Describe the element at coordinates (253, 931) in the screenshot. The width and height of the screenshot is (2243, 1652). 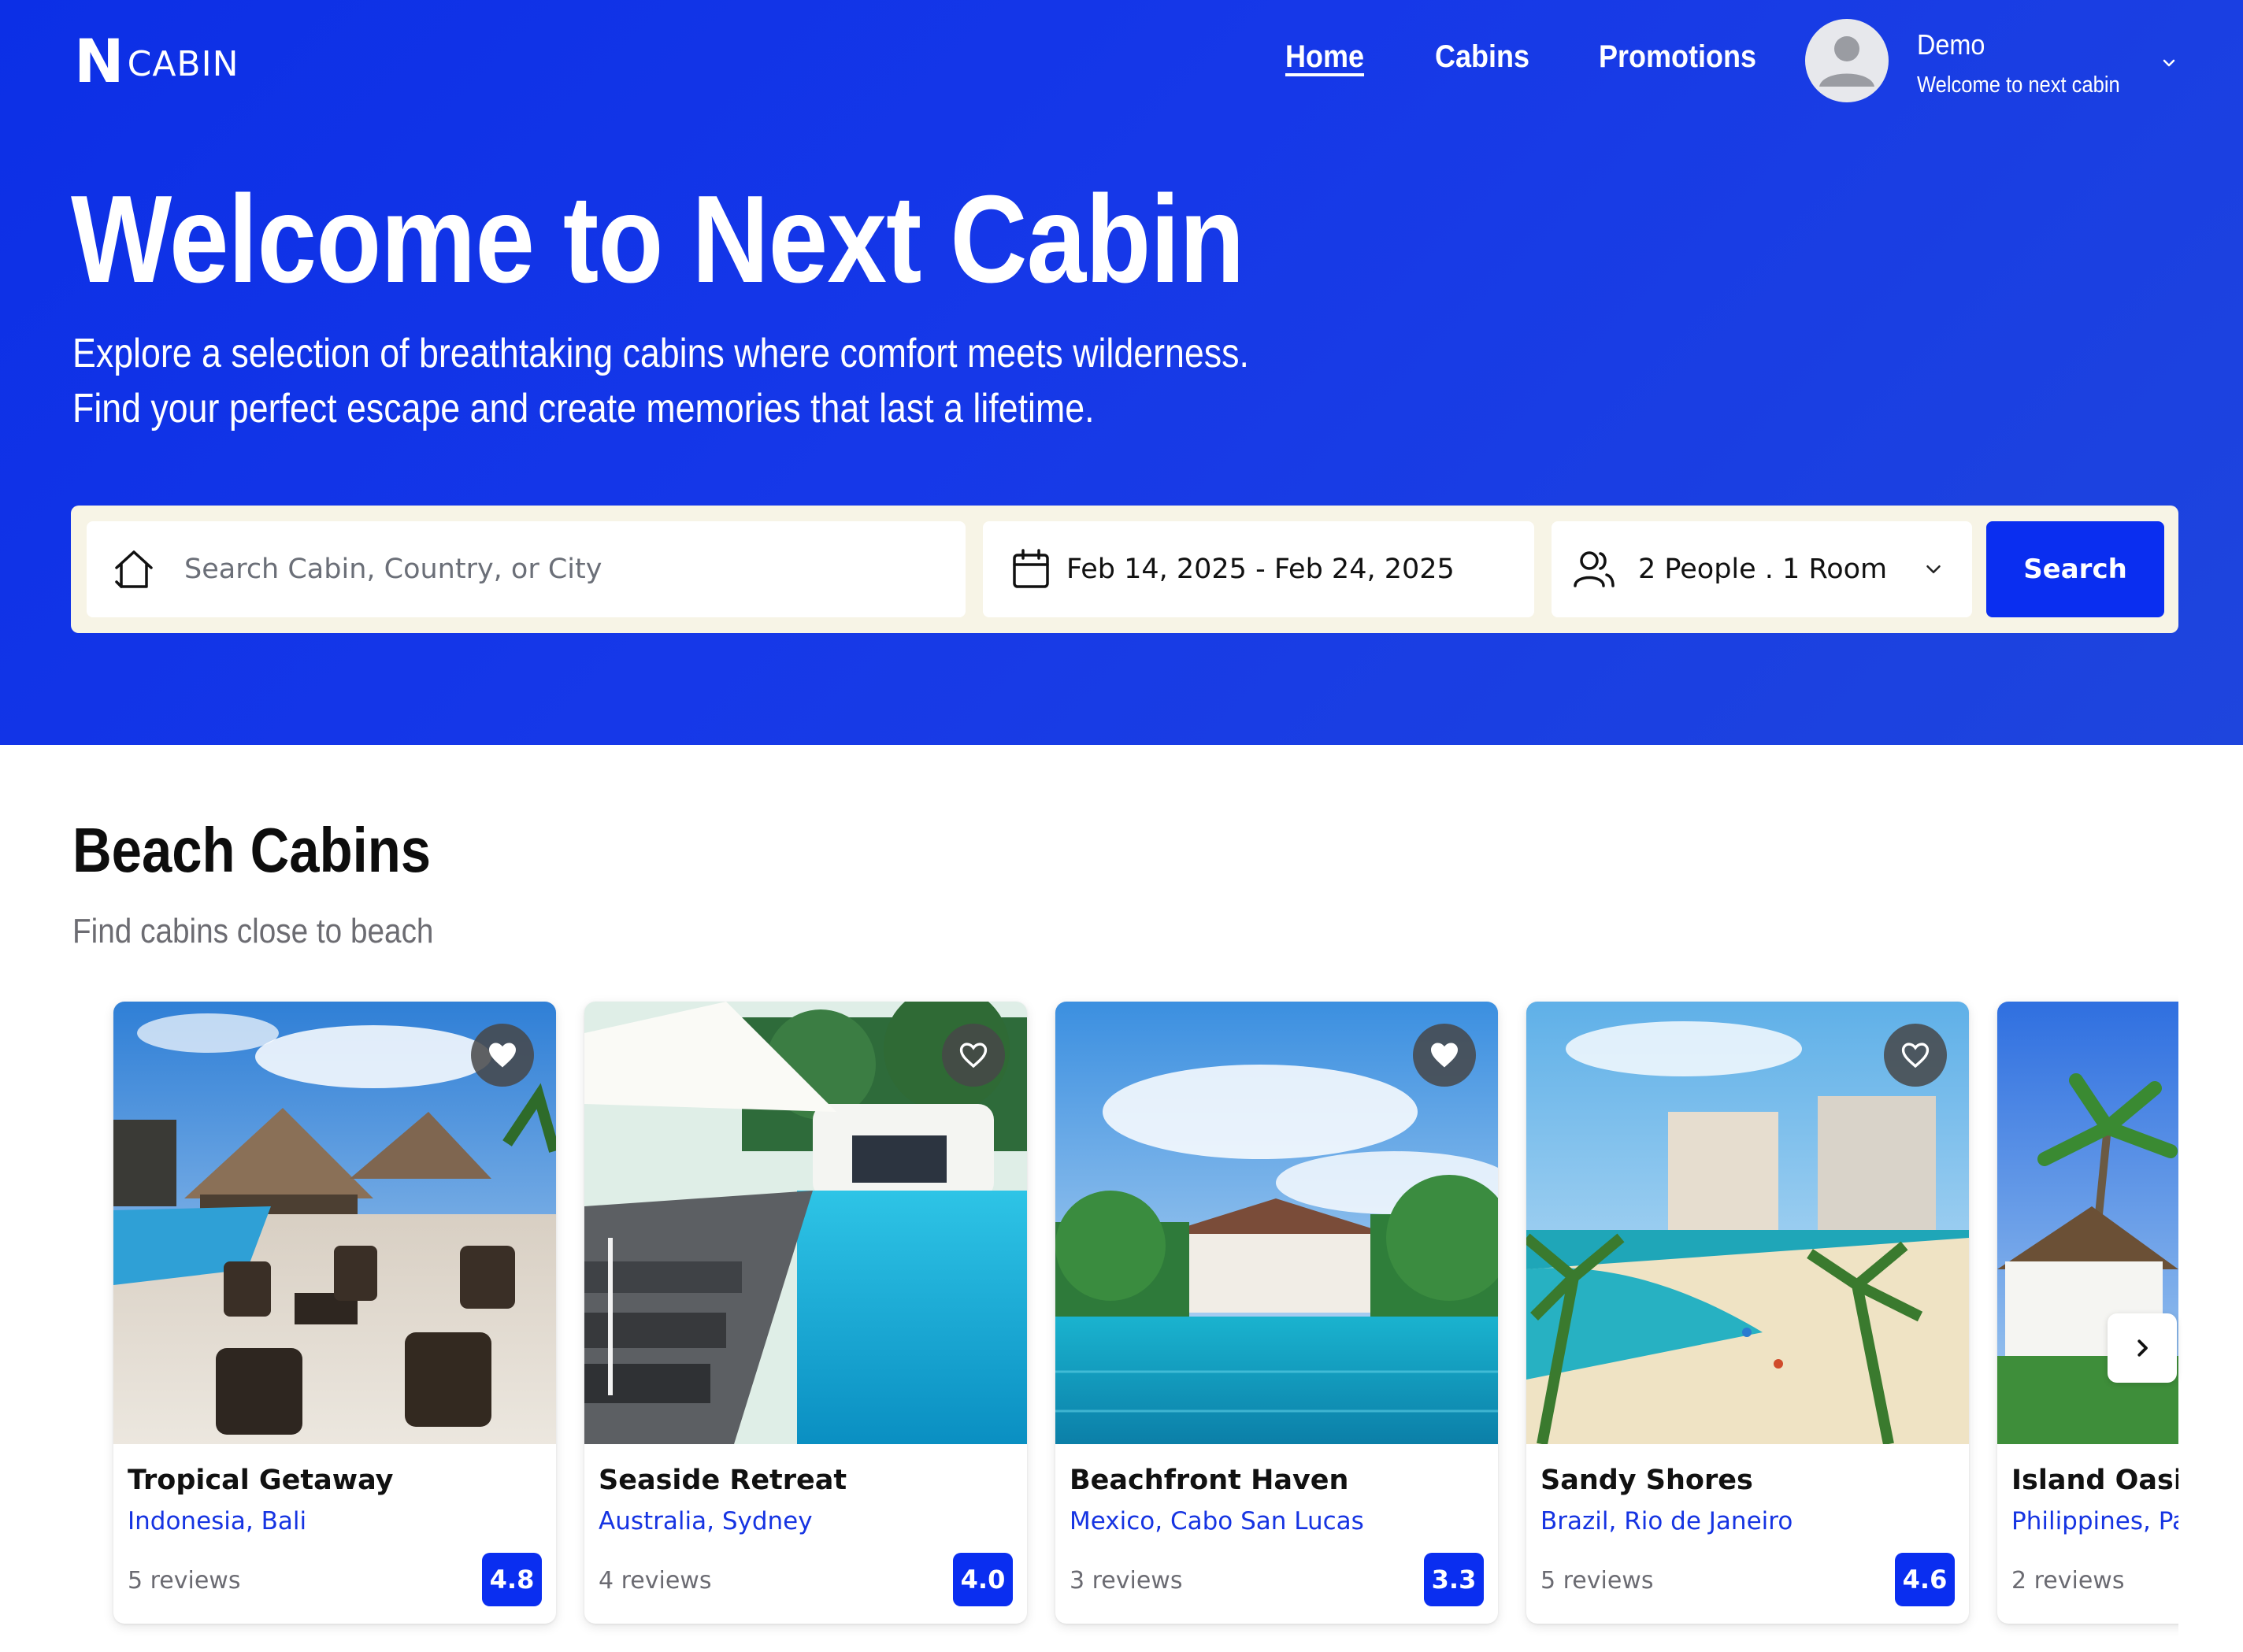
I see `section-subtitle: Find cabins close to beach` at that location.